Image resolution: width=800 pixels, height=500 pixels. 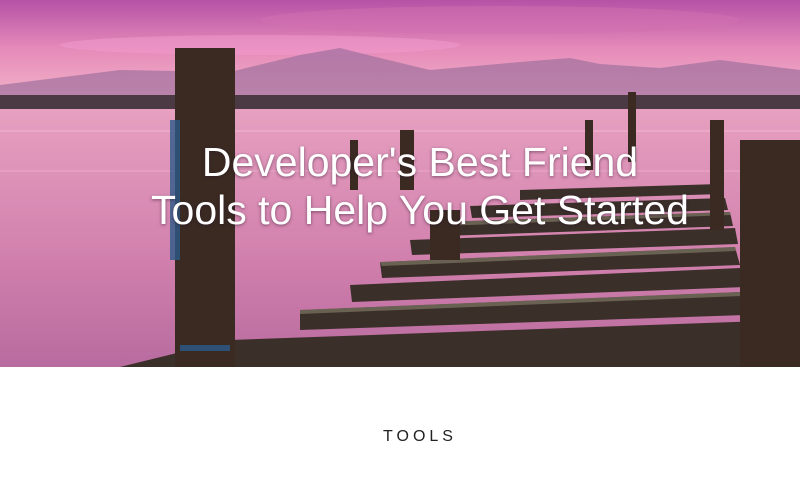 What do you see at coordinates (420, 436) in the screenshot?
I see `tools-section-heading: TOOLS` at bounding box center [420, 436].